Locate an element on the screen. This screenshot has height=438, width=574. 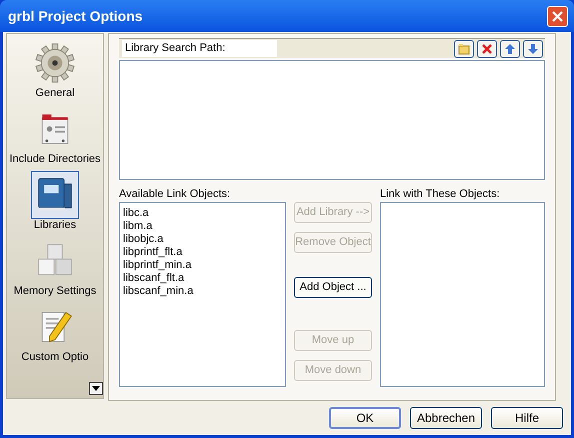
sidebar-item: Custom Optio is located at coordinates (55, 331).